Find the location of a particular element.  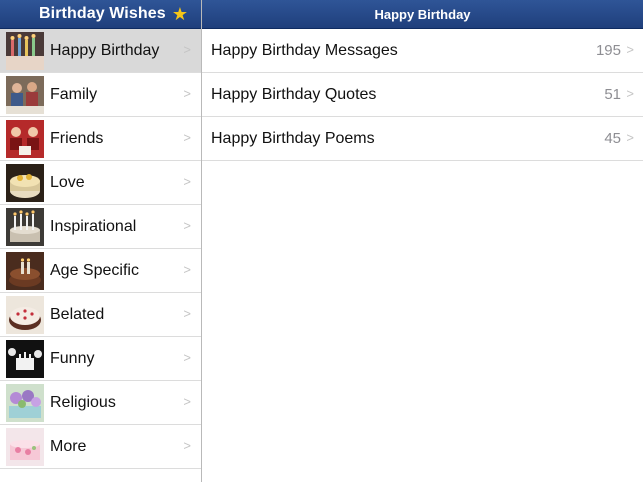

sidebar-item-friends: Friends > is located at coordinates (100, 139).